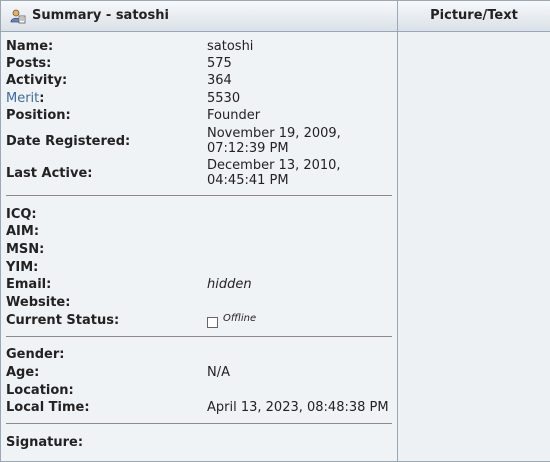  What do you see at coordinates (29, 284) in the screenshot?
I see `email-label: Email:` at bounding box center [29, 284].